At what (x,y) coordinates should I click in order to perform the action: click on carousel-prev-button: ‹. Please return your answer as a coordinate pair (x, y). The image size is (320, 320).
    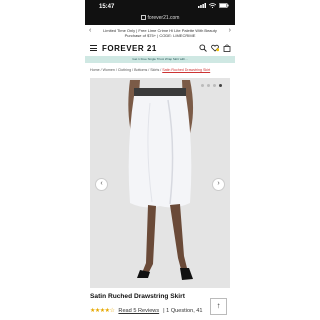
    Looking at the image, I should click on (101, 184).